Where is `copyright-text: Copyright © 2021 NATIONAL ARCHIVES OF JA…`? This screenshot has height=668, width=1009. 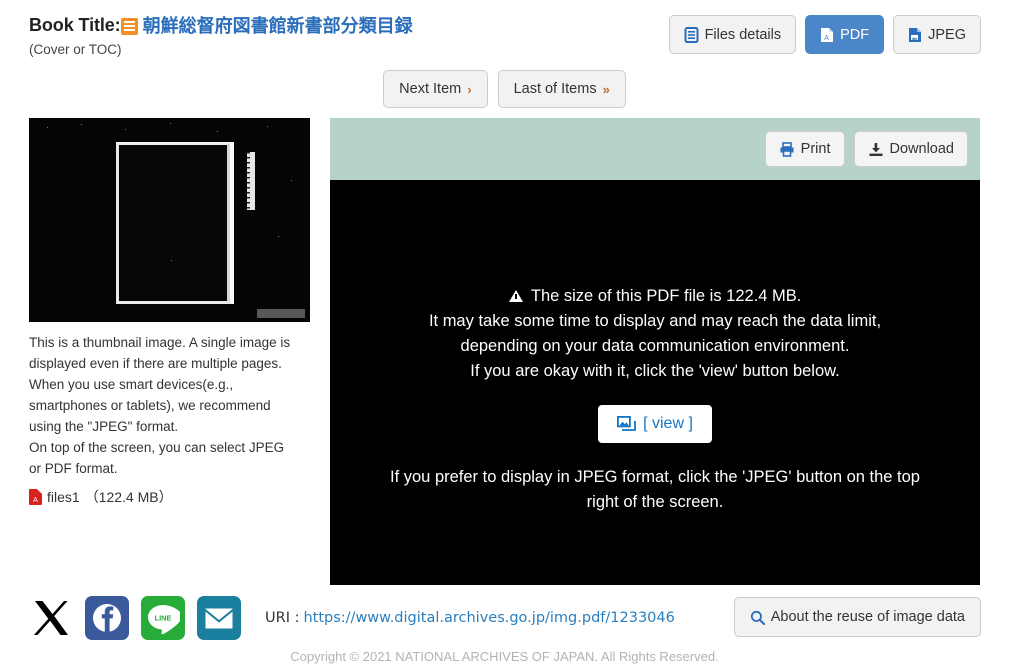
copyright-text: Copyright © 2021 NATIONAL ARCHIVES OF JA… is located at coordinates (504, 656).